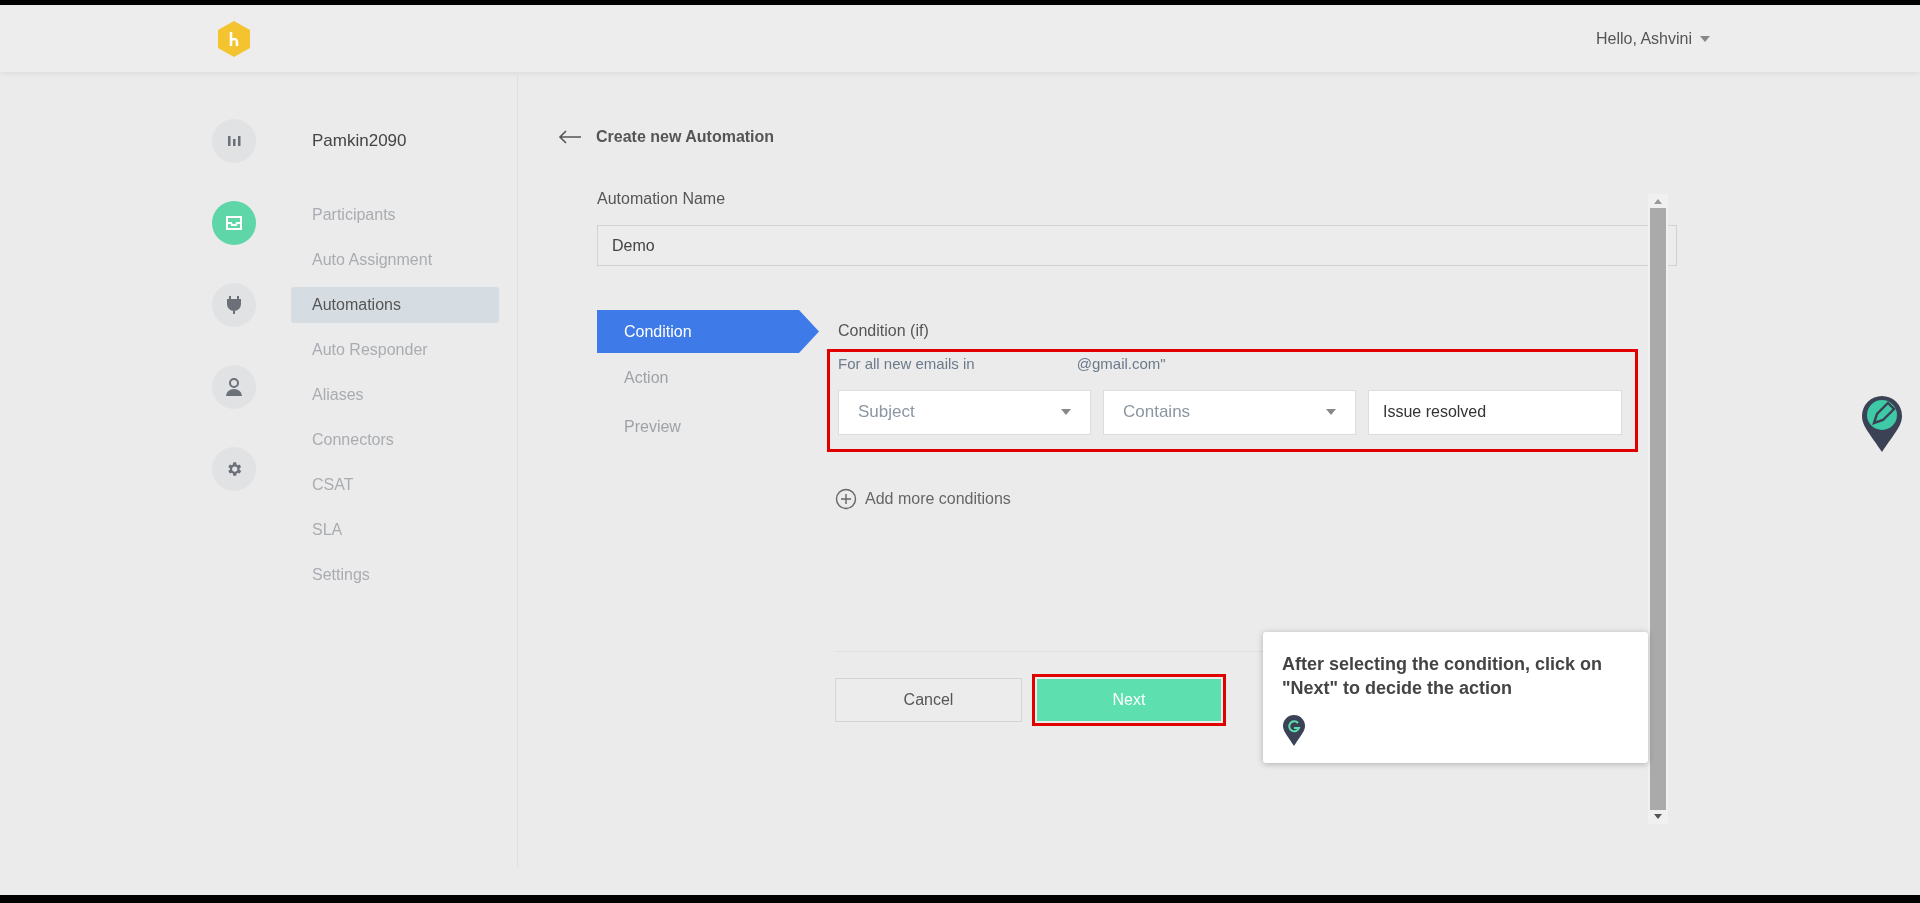  What do you see at coordinates (1294, 731) in the screenshot?
I see `map-pin-icon` at bounding box center [1294, 731].